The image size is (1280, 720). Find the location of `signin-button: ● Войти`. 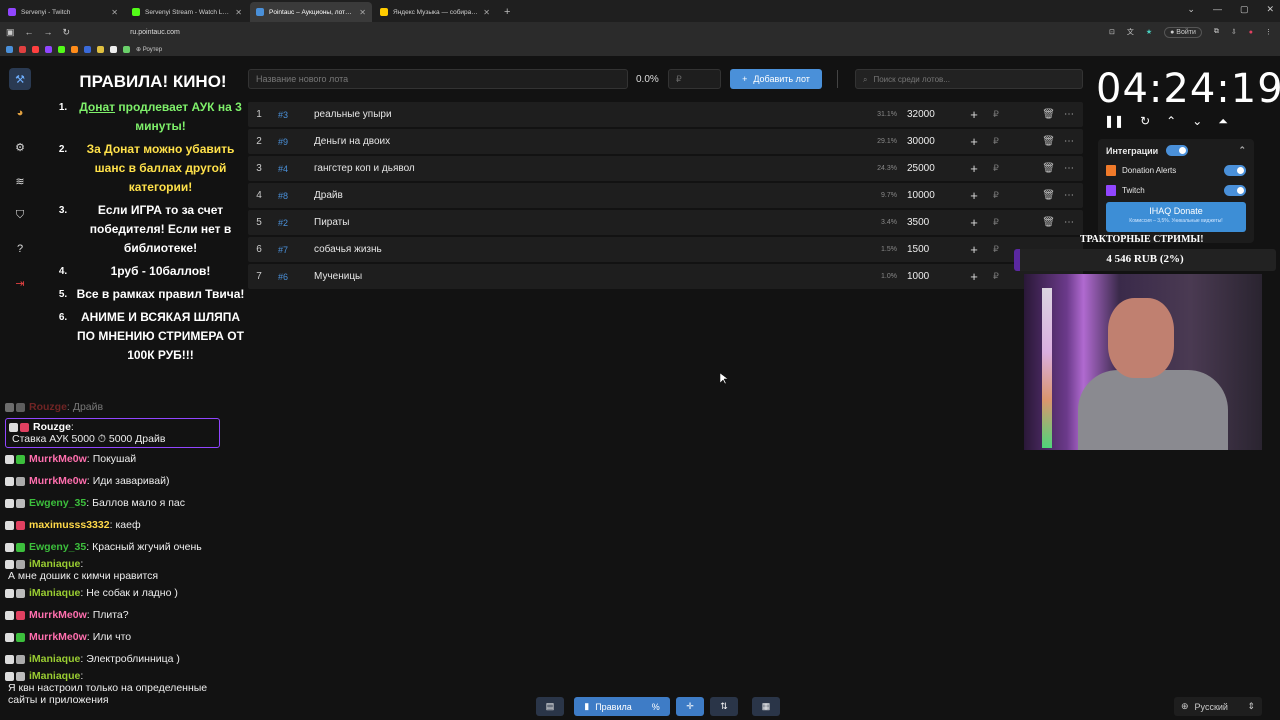

signin-button: ● Войти is located at coordinates (1183, 32).